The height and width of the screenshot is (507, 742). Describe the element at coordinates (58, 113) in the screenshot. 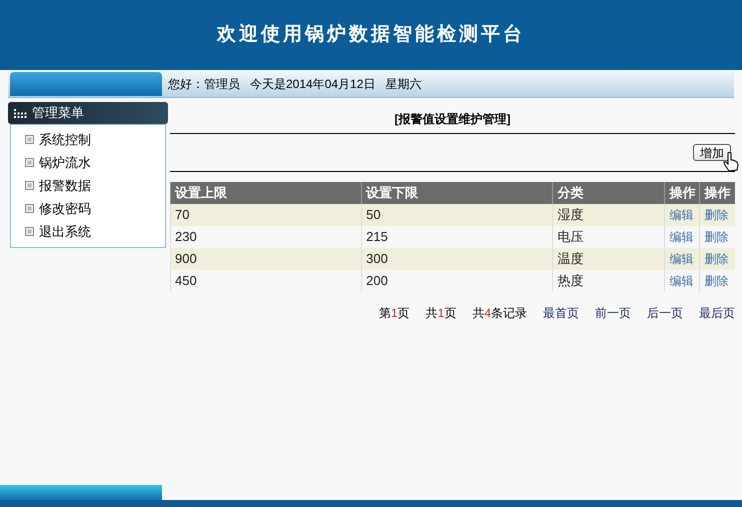

I see `menu-title: 管理菜单` at that location.